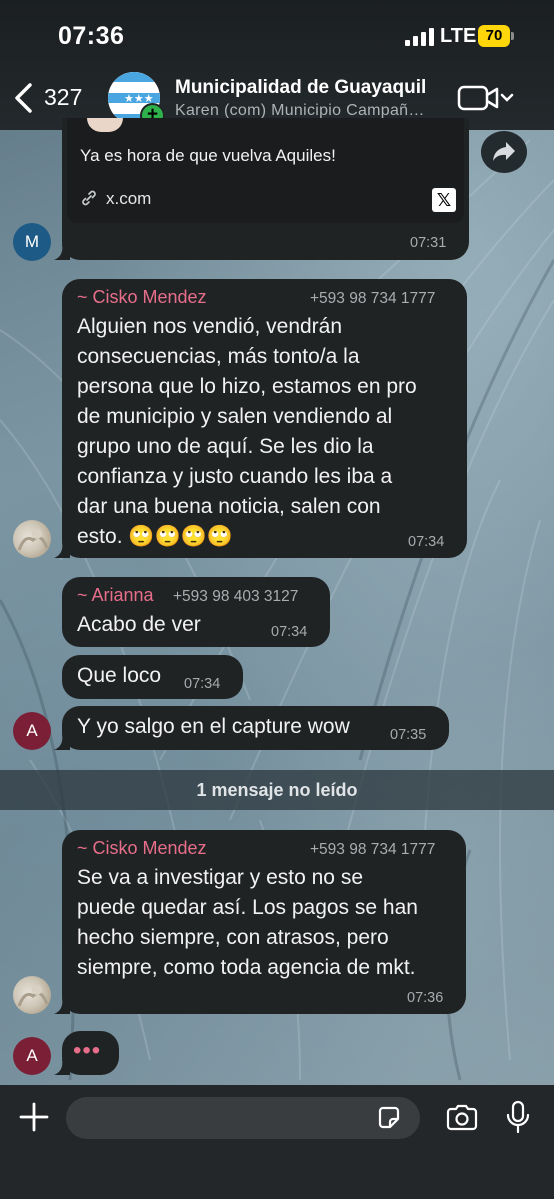 The height and width of the screenshot is (1199, 554). I want to click on battery-level: 70, so click(494, 36).